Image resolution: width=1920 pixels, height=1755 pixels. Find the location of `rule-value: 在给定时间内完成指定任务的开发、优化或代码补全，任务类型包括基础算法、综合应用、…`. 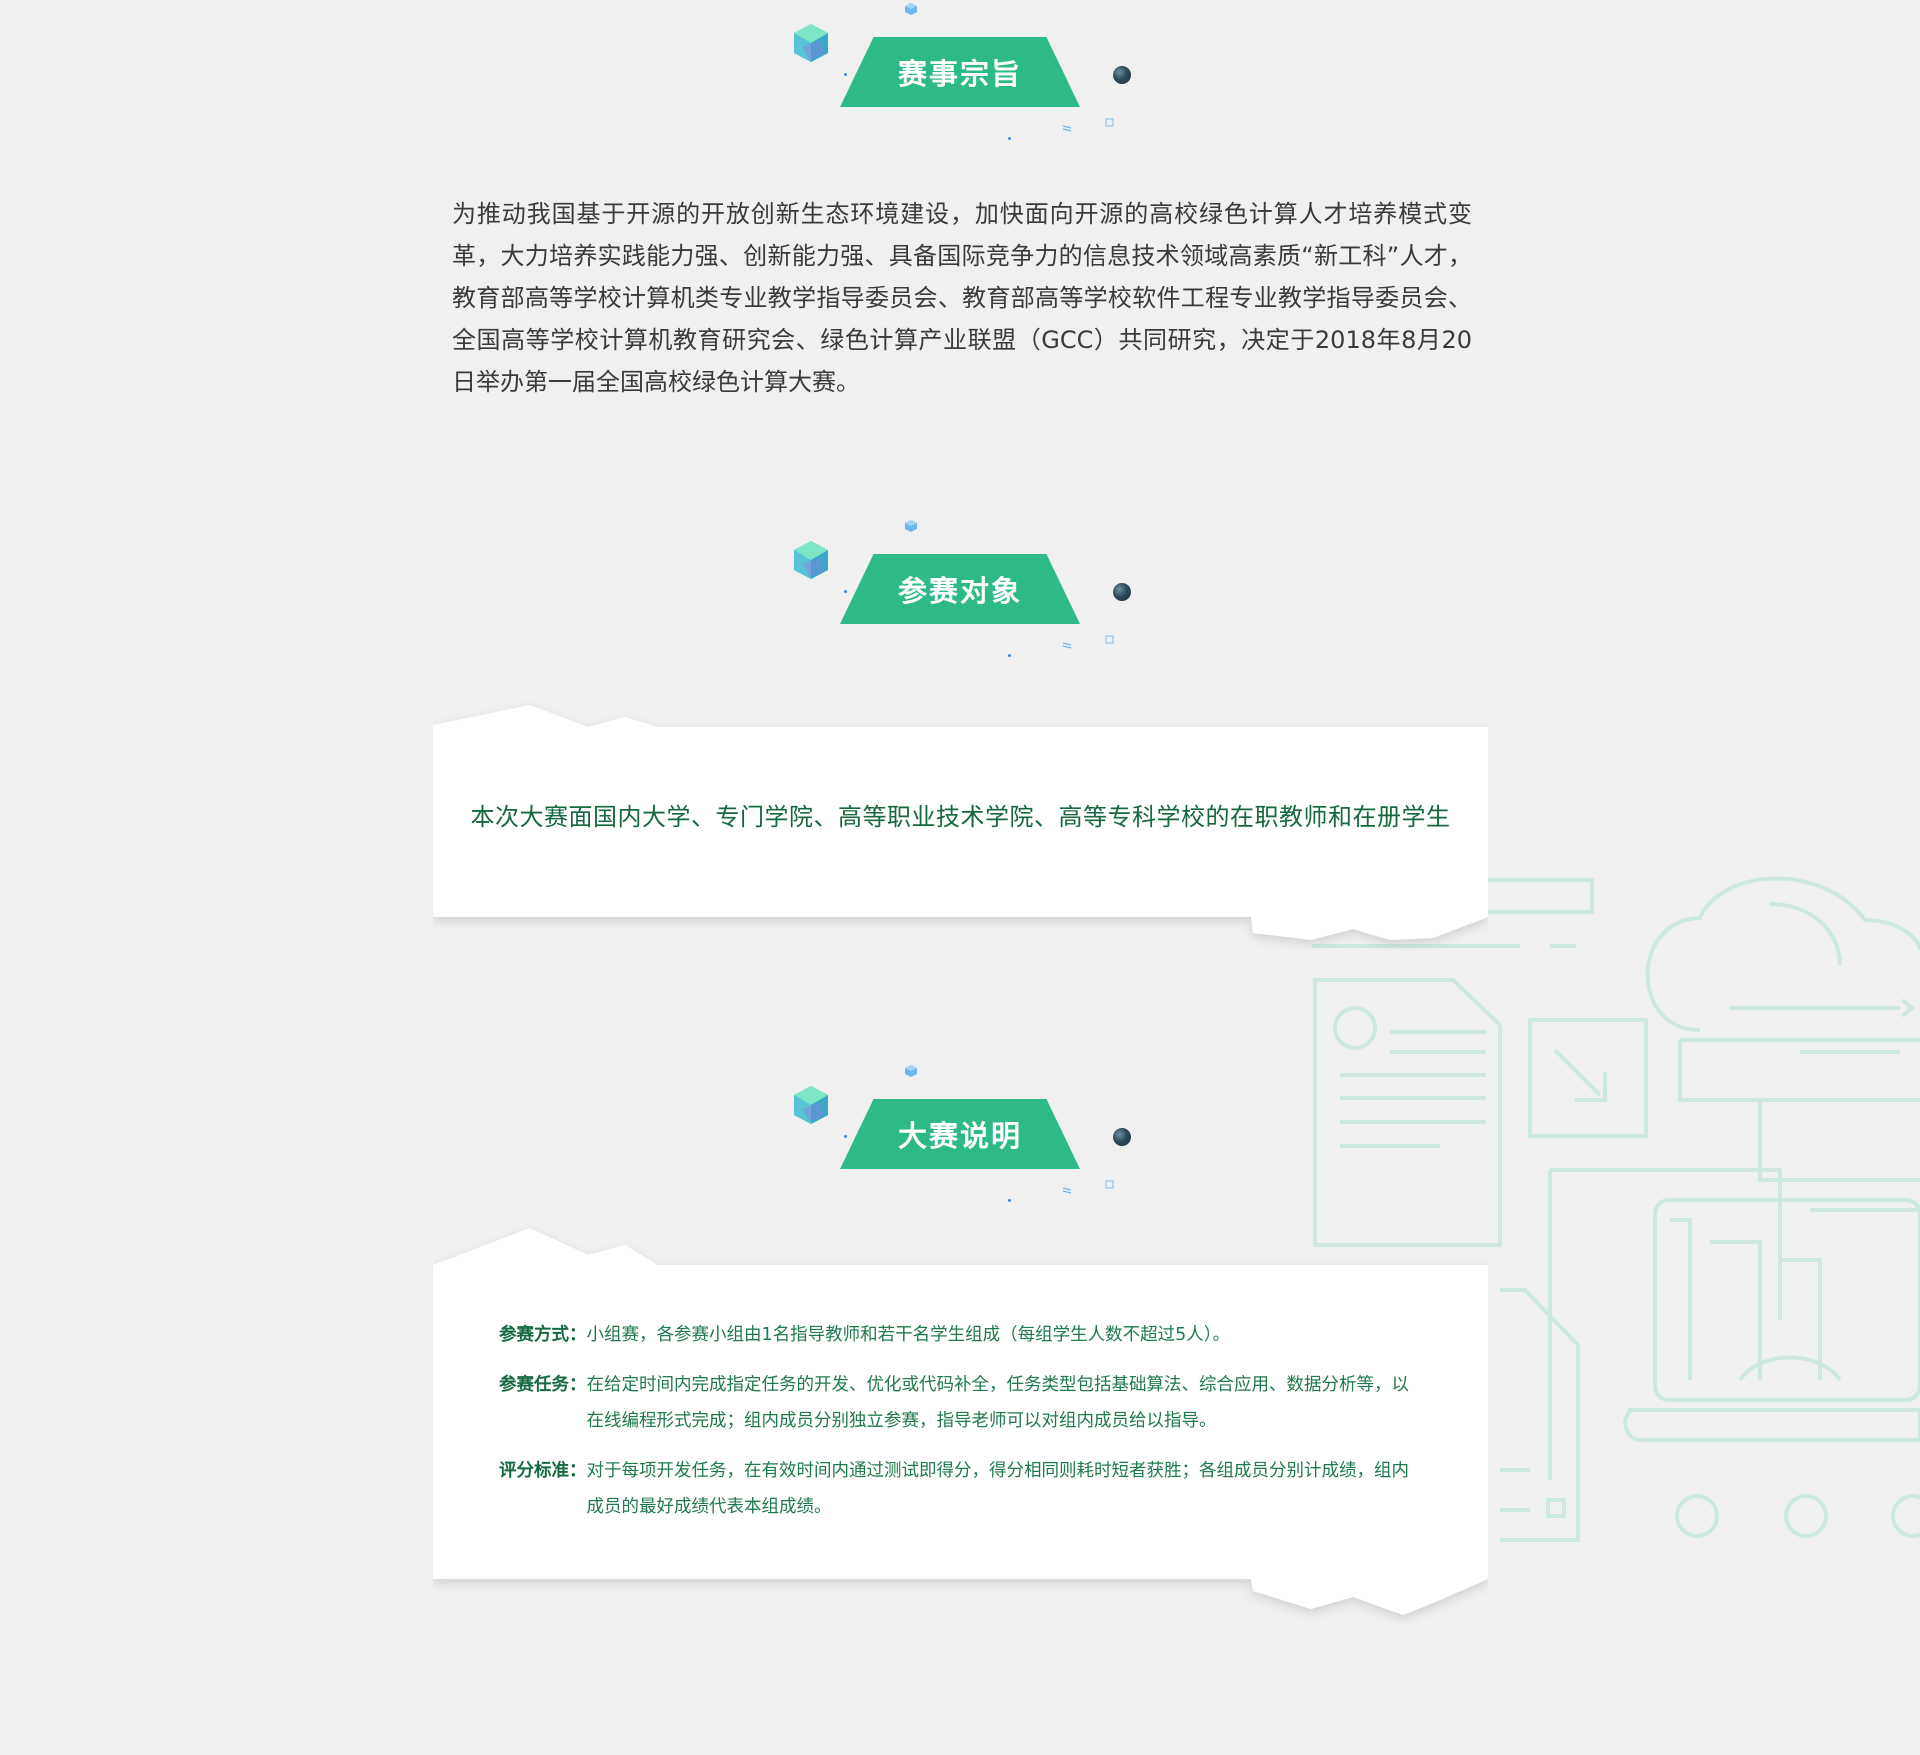

rule-value: 在给定时间内完成指定任务的开发、优化或代码补全，任务类型包括基础算法、综合应用、… is located at coordinates (998, 1403).